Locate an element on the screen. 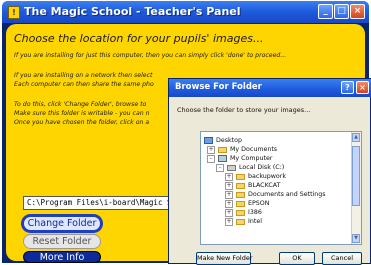 The image size is (371, 265). tree-item-local-disk: - Local Disk (C:) is located at coordinates (250, 167).